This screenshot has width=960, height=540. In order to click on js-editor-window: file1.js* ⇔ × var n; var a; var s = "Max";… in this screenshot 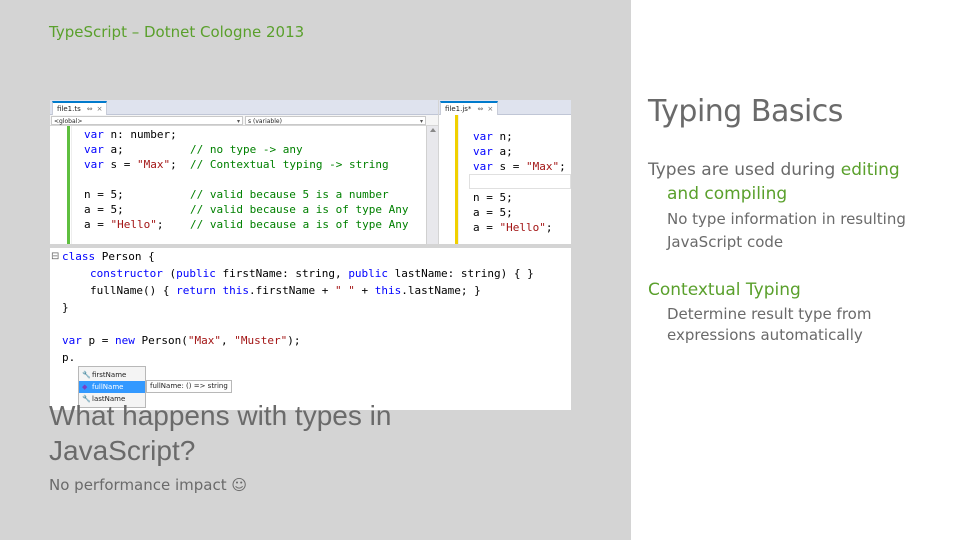, I will do `click(505, 172)`.